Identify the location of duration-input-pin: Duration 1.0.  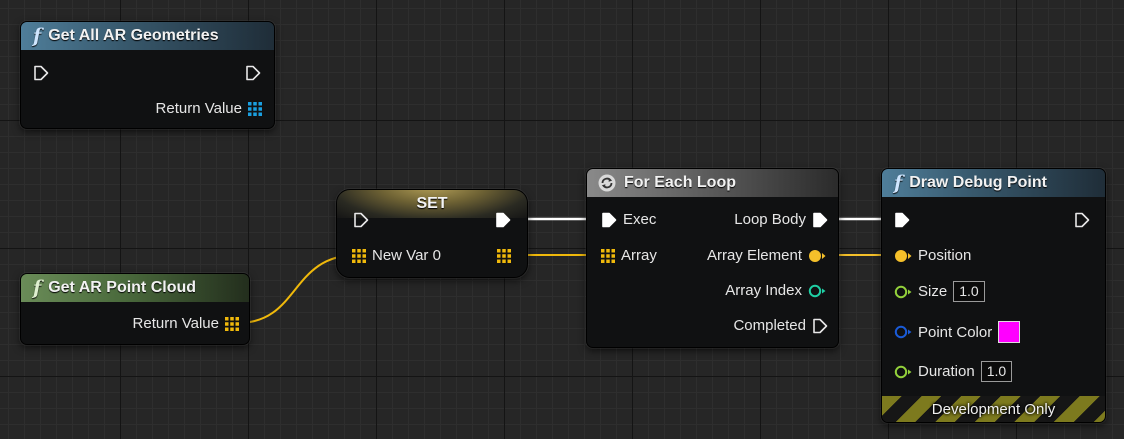
(953, 371).